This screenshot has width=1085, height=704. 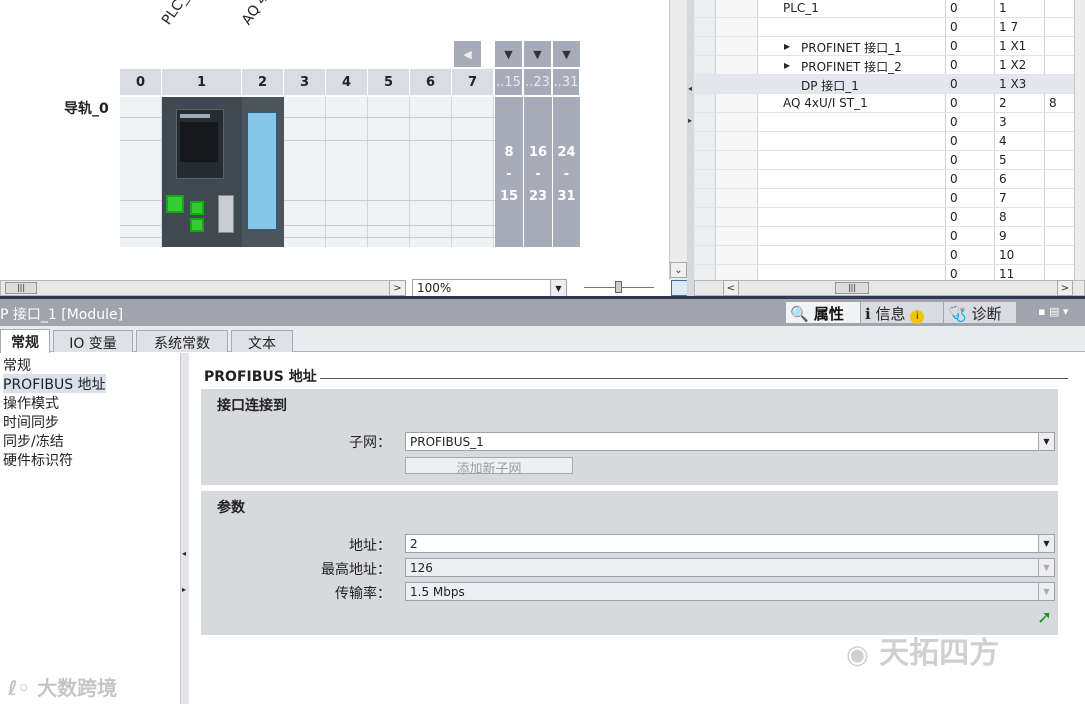 What do you see at coordinates (884, 236) in the screenshot?
I see `table-row: 09` at bounding box center [884, 236].